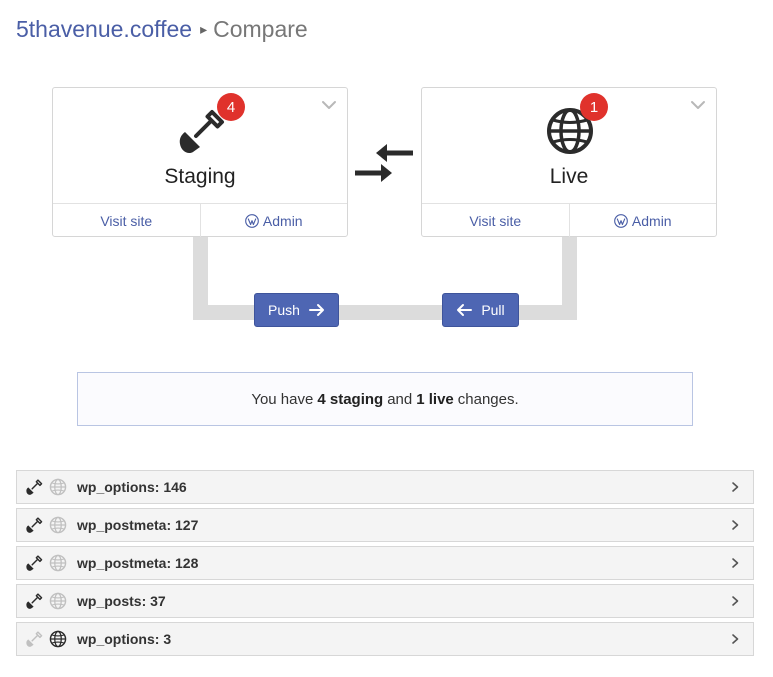 The height and width of the screenshot is (677, 773). I want to click on arrow-right-icon, so click(316, 310).